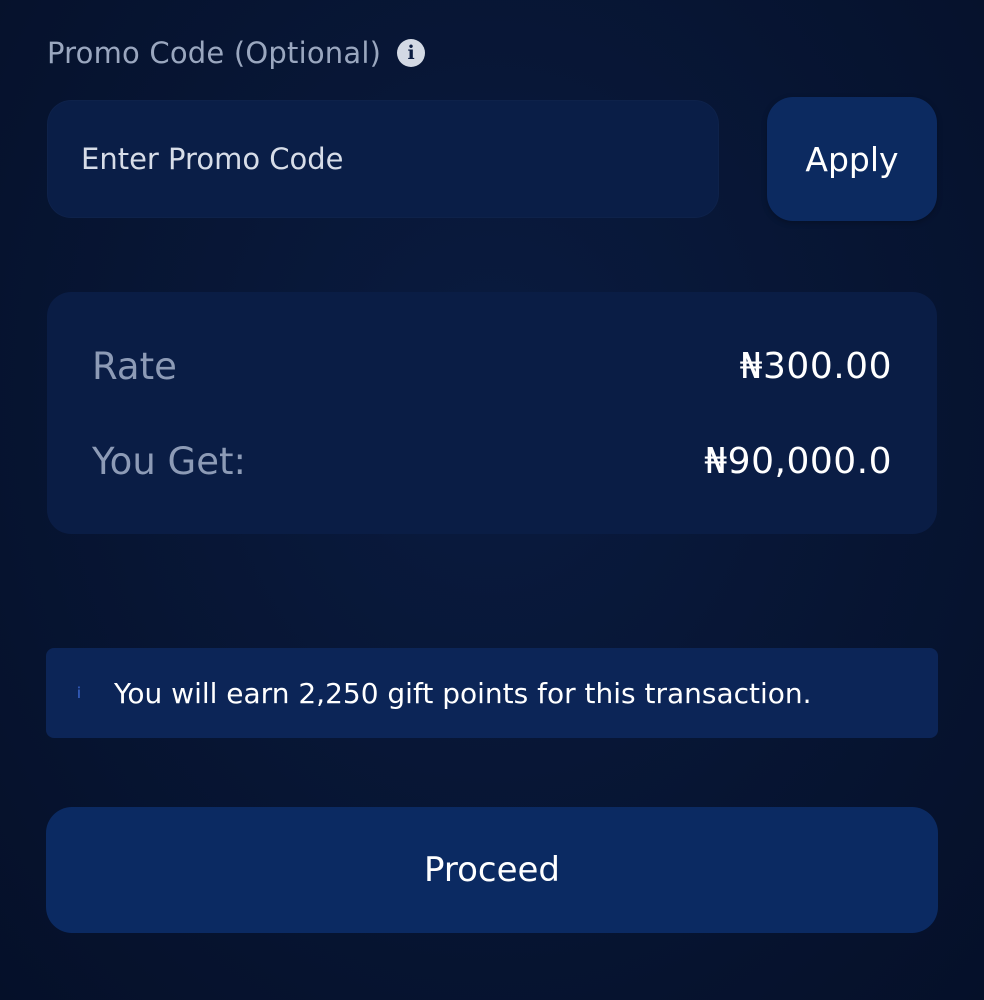 Image resolution: width=984 pixels, height=1000 pixels. Describe the element at coordinates (492, 366) in the screenshot. I see `rate-row: Rate ₦300.00` at that location.